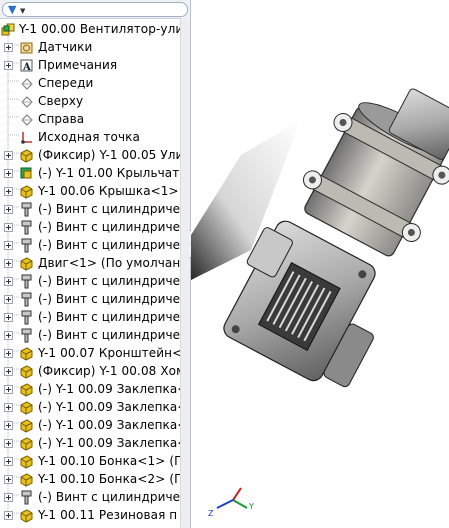 The height and width of the screenshot is (528, 449). I want to click on tree-item-label: Примечания, so click(78, 65).